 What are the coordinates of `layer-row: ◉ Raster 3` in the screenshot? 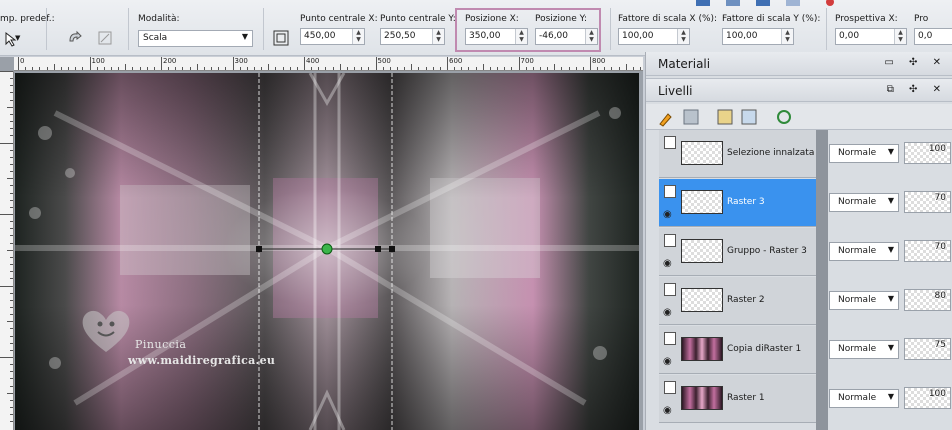 It's located at (737, 203).